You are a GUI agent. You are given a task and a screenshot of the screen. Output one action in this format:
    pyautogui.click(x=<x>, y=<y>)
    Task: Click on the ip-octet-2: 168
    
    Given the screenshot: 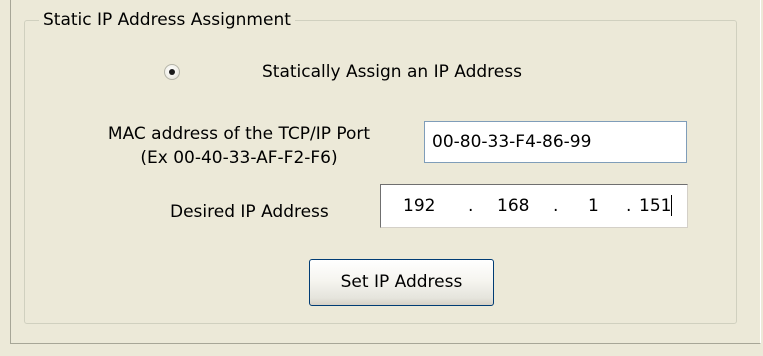 What is the action you would take?
    pyautogui.click(x=513, y=206)
    